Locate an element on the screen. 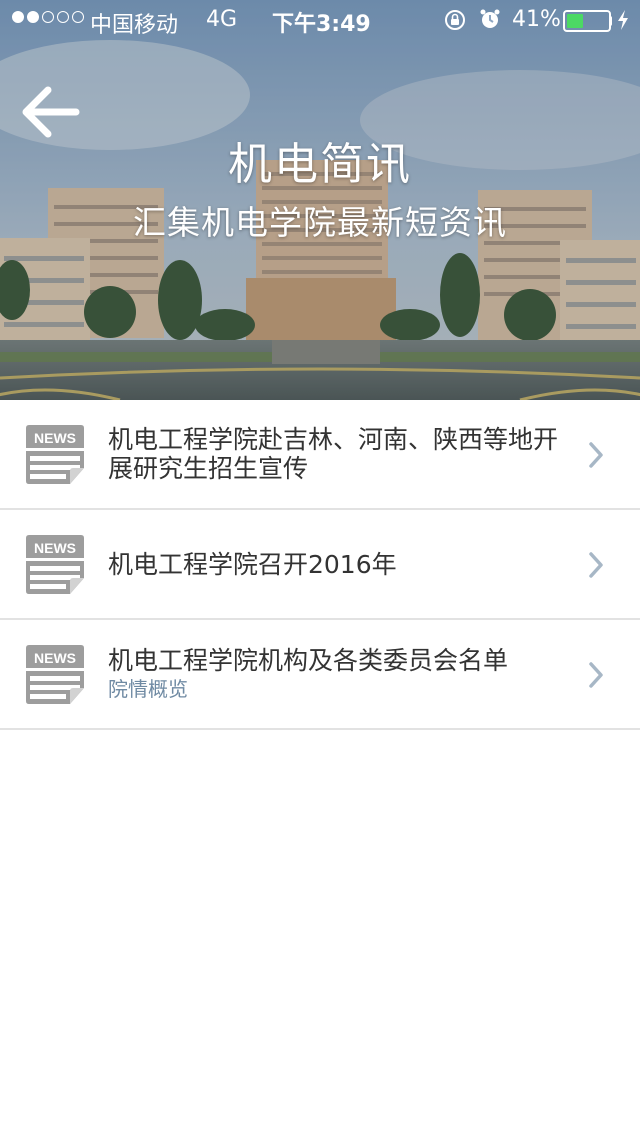 This screenshot has width=640, height=1136. news-title: 机电工程学院召开2016年 is located at coordinates (252, 564).